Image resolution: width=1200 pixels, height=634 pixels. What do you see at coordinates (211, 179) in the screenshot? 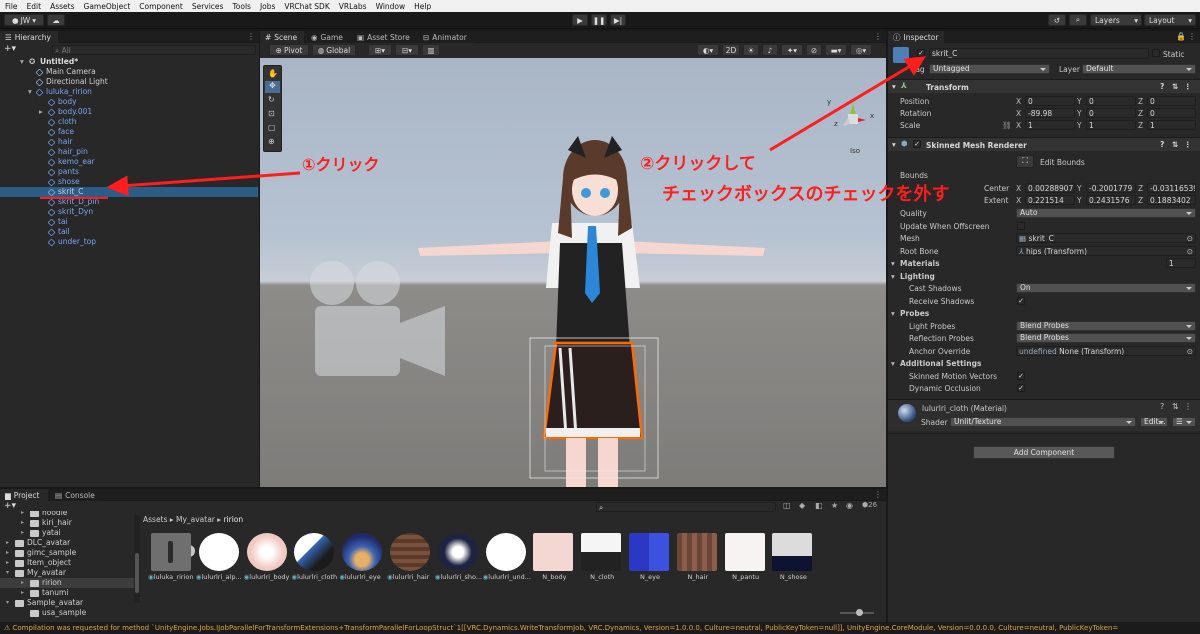
I see `arrow-to-hierarchy` at bounding box center [211, 179].